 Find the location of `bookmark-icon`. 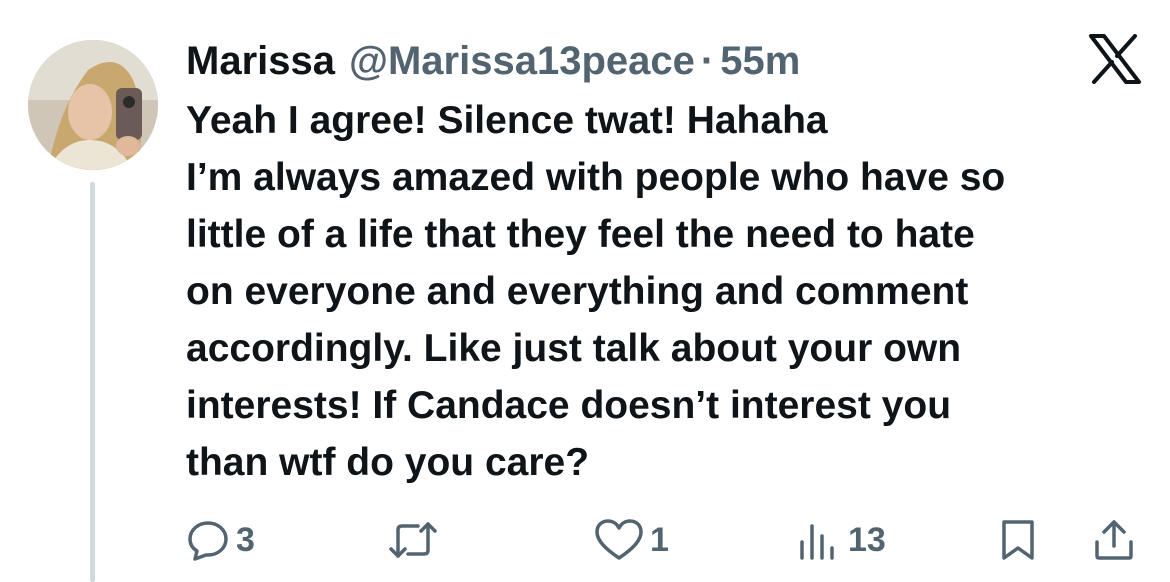

bookmark-icon is located at coordinates (1018, 540).